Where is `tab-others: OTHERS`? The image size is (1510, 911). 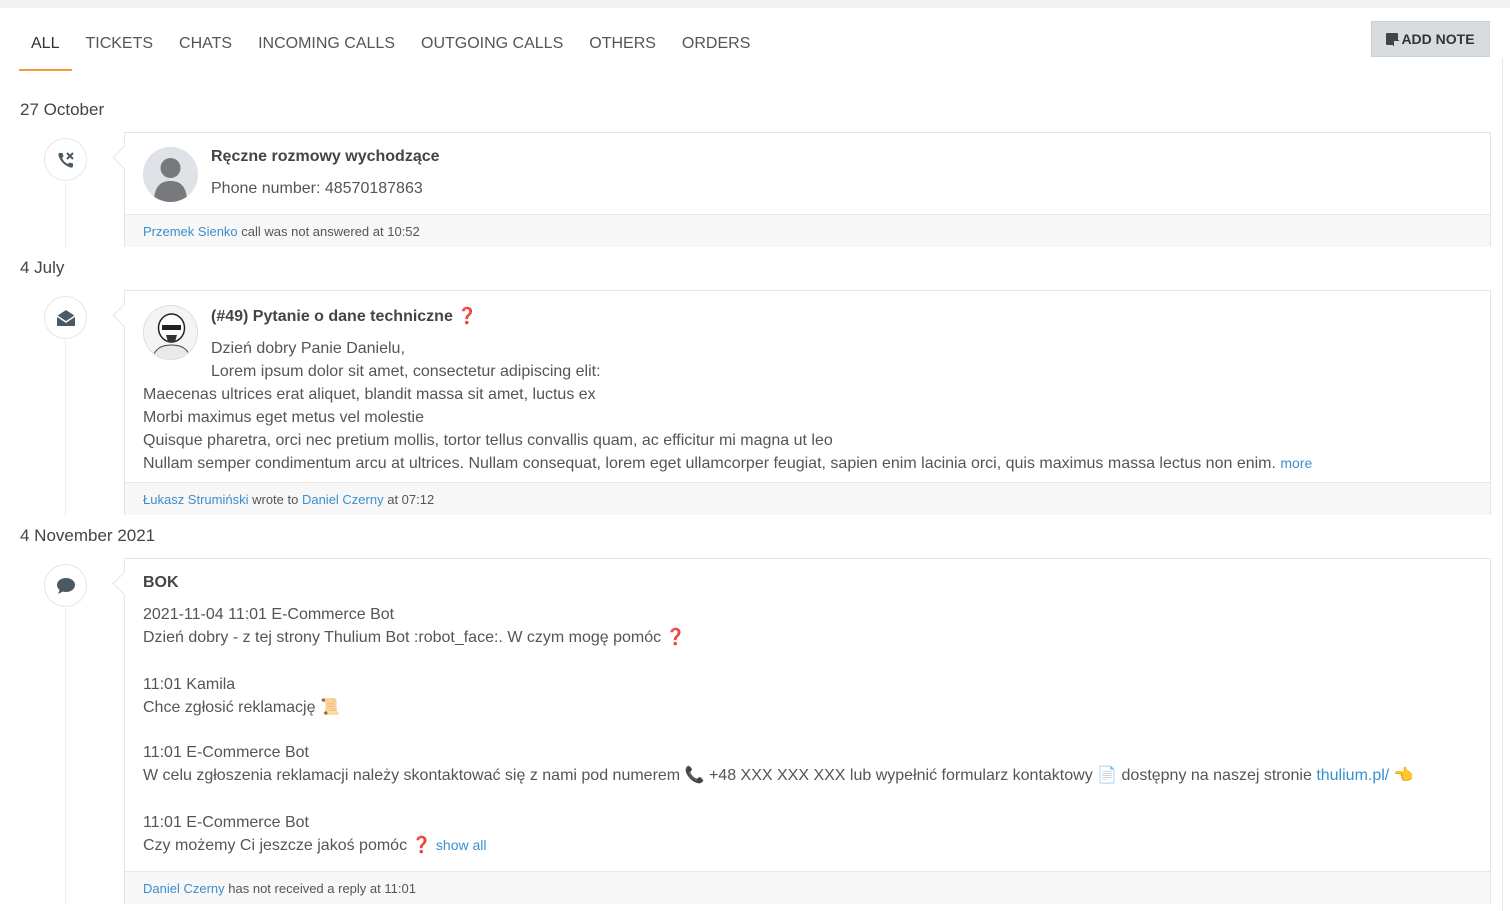 tab-others: OTHERS is located at coordinates (622, 48).